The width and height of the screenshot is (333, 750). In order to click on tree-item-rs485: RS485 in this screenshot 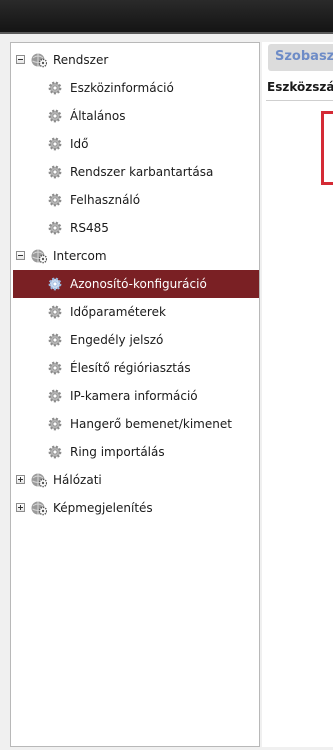, I will do `click(135, 228)`.